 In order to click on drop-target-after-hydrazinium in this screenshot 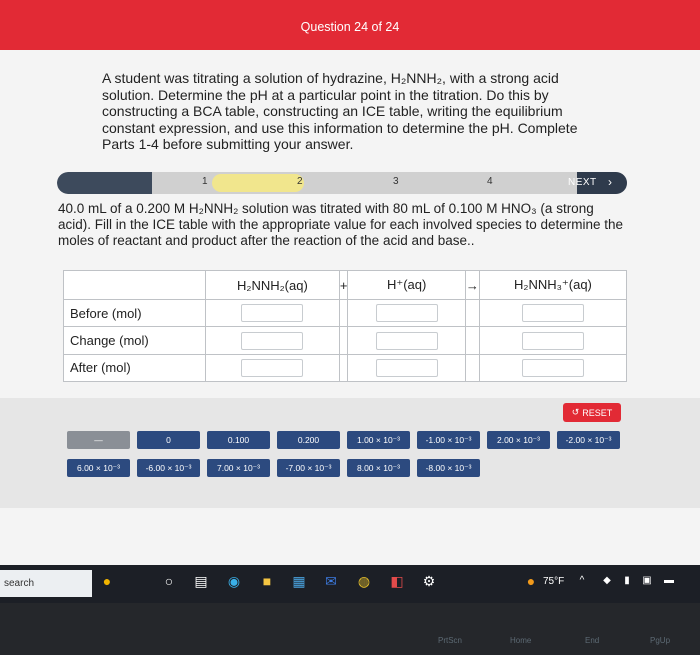, I will do `click(552, 367)`.